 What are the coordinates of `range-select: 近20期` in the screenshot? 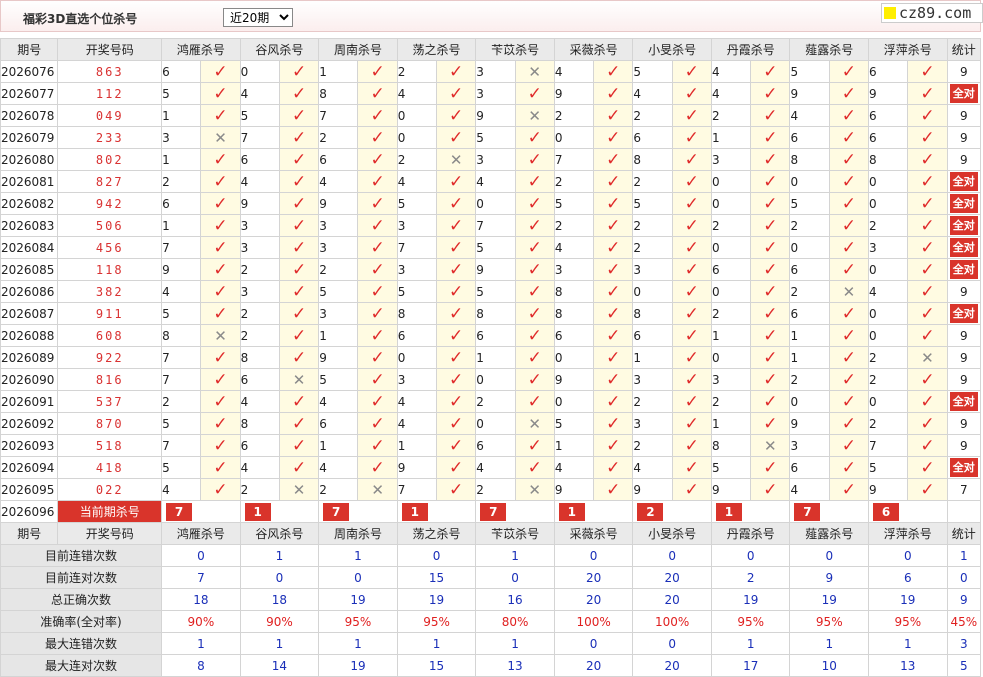 It's located at (258, 17).